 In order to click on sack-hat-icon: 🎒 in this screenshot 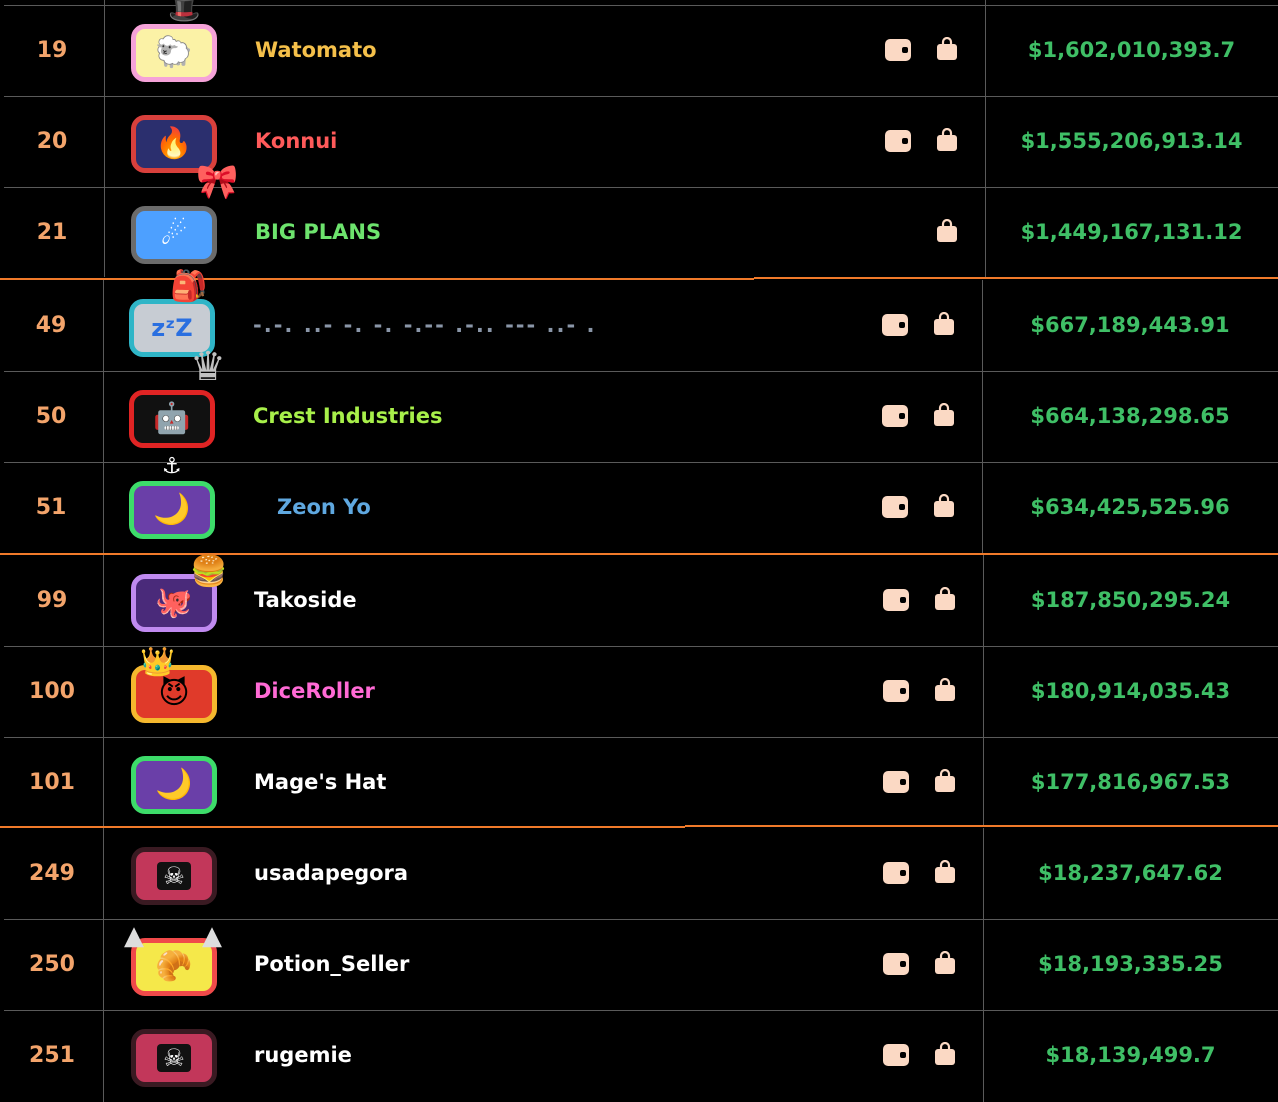, I will do `click(189, 286)`.